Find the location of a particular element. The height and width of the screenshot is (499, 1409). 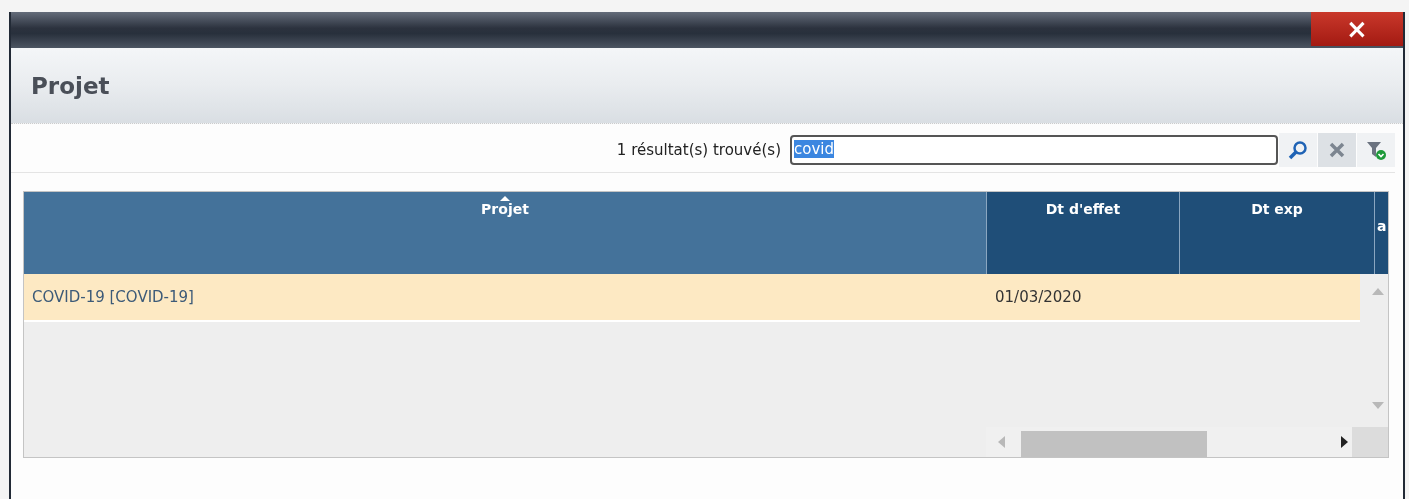

search-icon is located at coordinates (1298, 150).